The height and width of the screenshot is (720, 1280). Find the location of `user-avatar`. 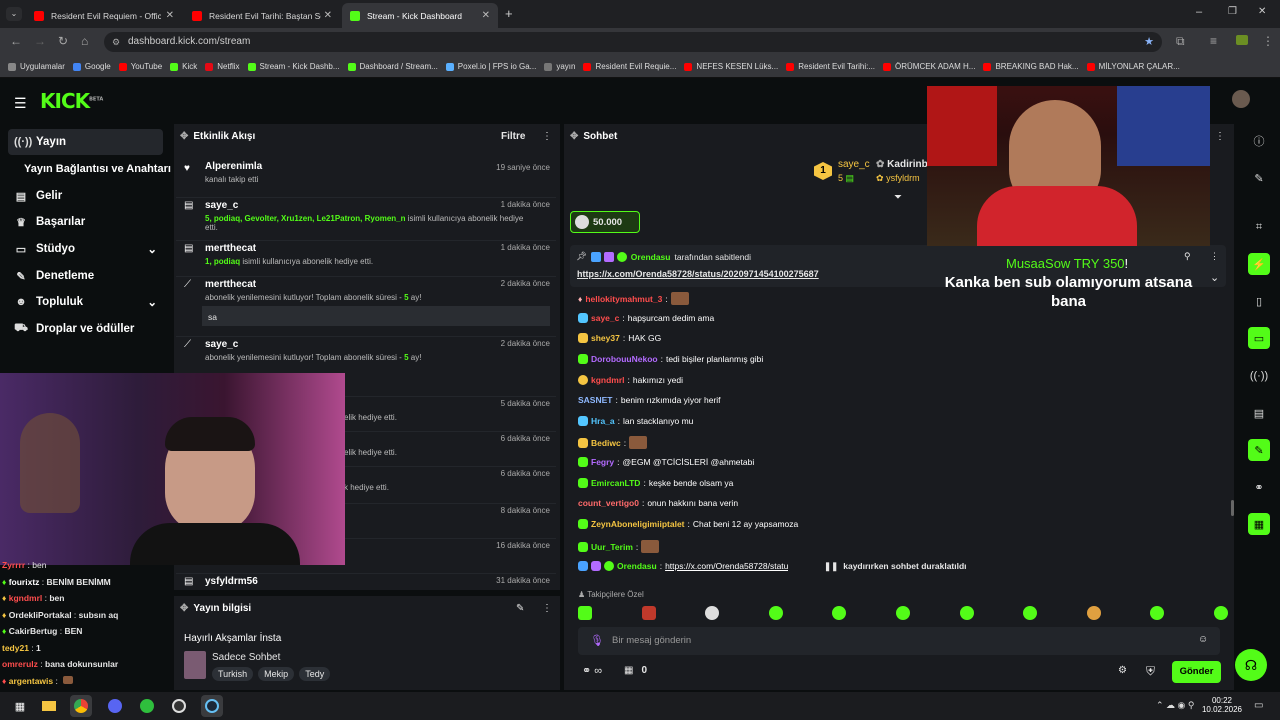

user-avatar is located at coordinates (1241, 99).